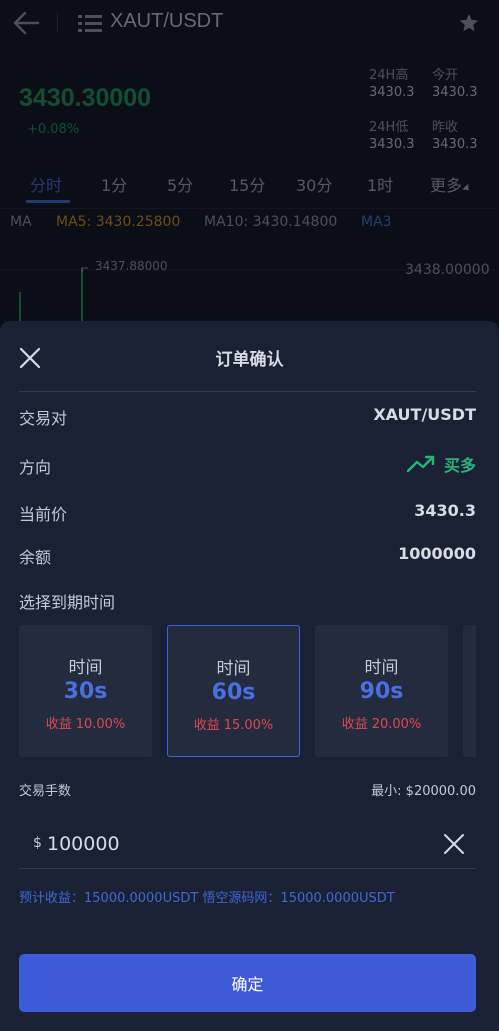  What do you see at coordinates (247, 391) in the screenshot?
I see `title-divider` at bounding box center [247, 391].